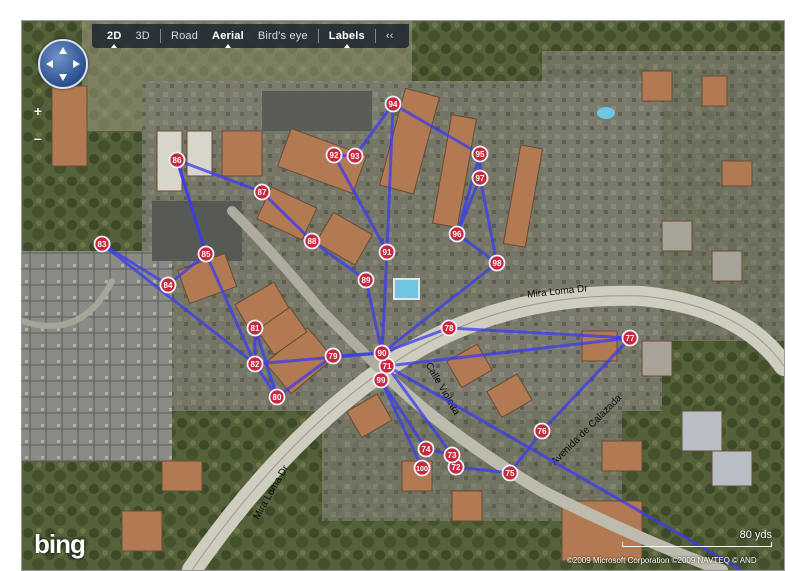 The width and height of the screenshot is (804, 571). I want to click on scale-label: 80 yds, so click(755, 535).